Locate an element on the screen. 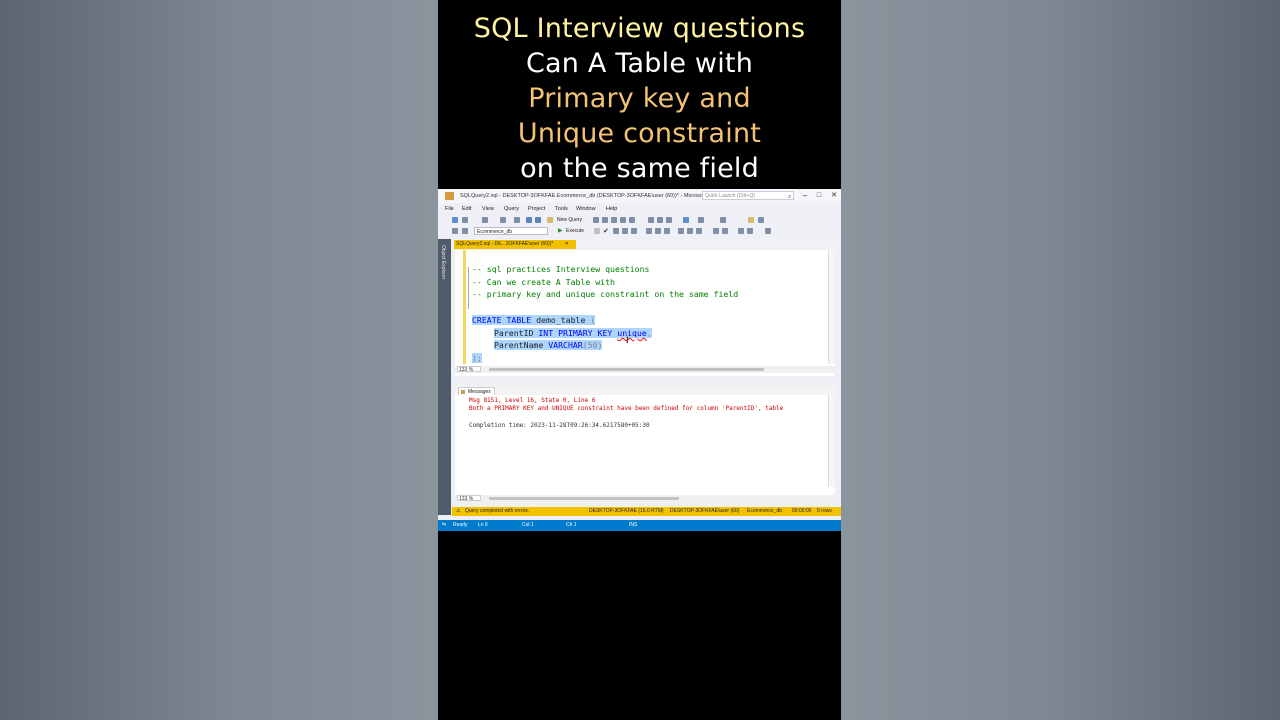 The width and height of the screenshot is (1280, 720). tab-close-icon: ✕ is located at coordinates (567, 244).